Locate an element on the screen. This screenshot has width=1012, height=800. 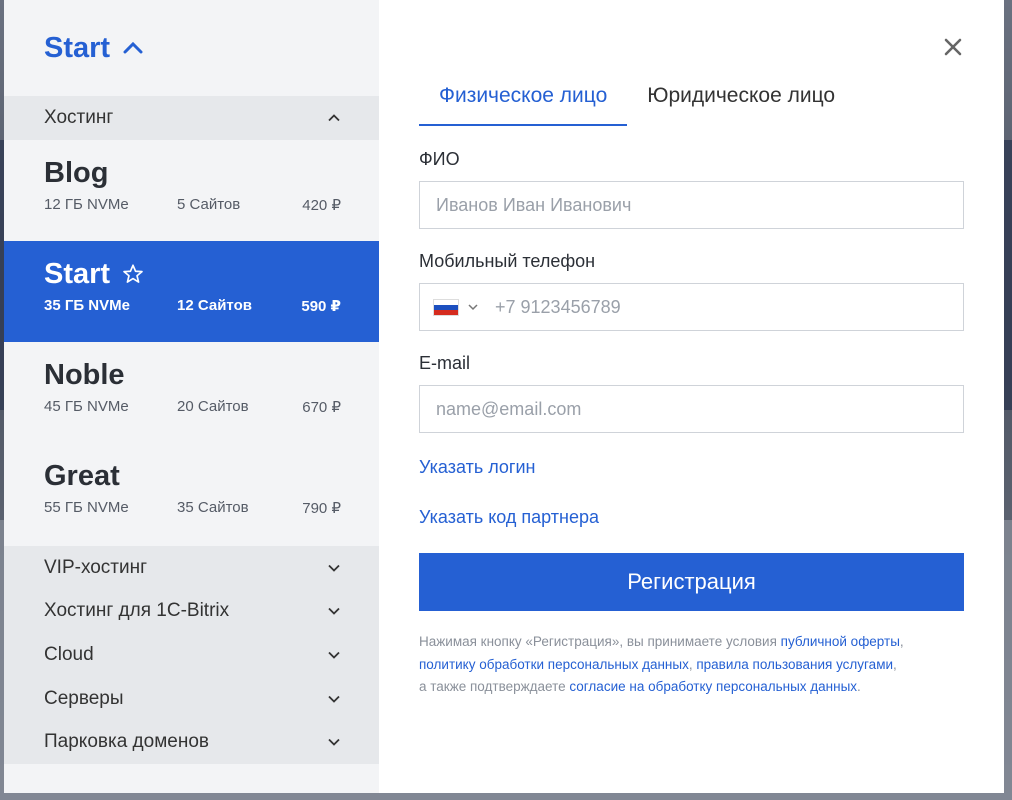
russia-flag-icon is located at coordinates (446, 307).